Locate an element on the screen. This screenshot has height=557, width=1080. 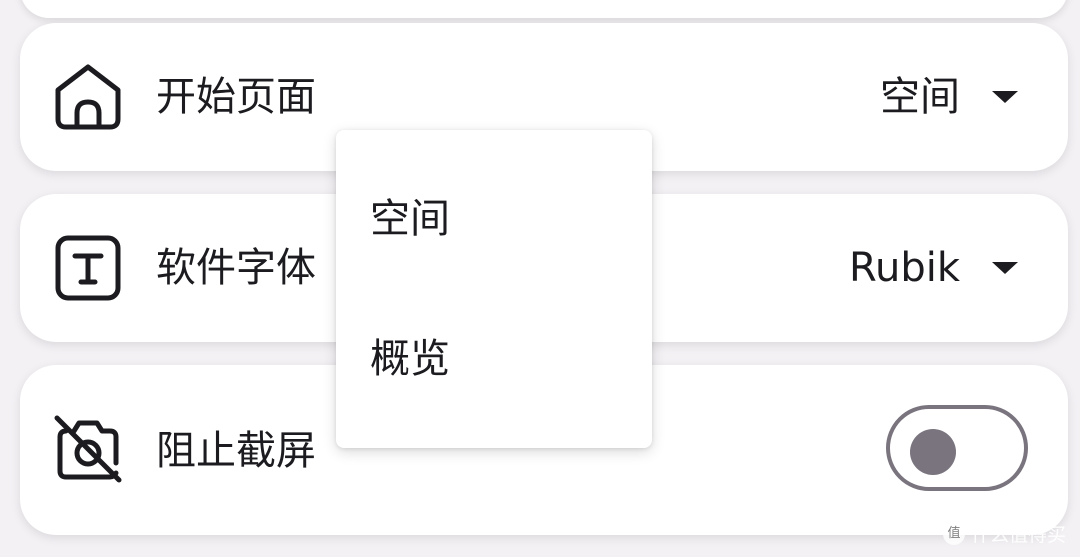
app-font-label: 软件字体 is located at coordinates (236, 268).